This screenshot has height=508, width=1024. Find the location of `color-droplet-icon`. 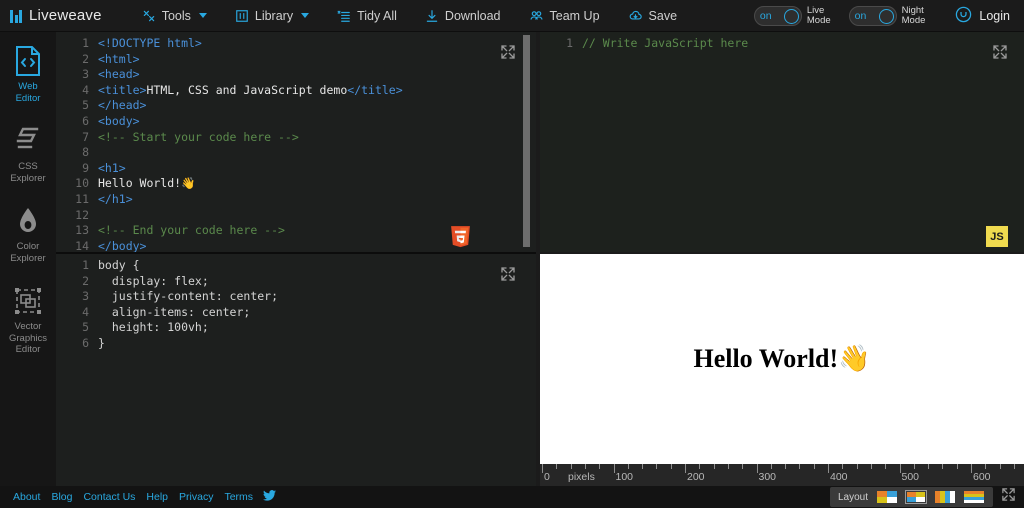

color-droplet-icon is located at coordinates (28, 221).